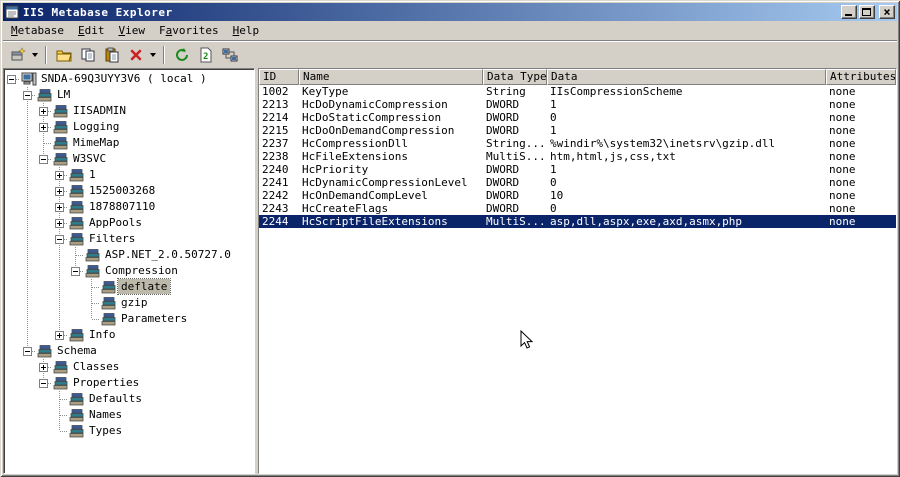 Image resolution: width=900 pixels, height=477 pixels. I want to click on tree-item-1878807110: 1878807110, so click(129, 207).